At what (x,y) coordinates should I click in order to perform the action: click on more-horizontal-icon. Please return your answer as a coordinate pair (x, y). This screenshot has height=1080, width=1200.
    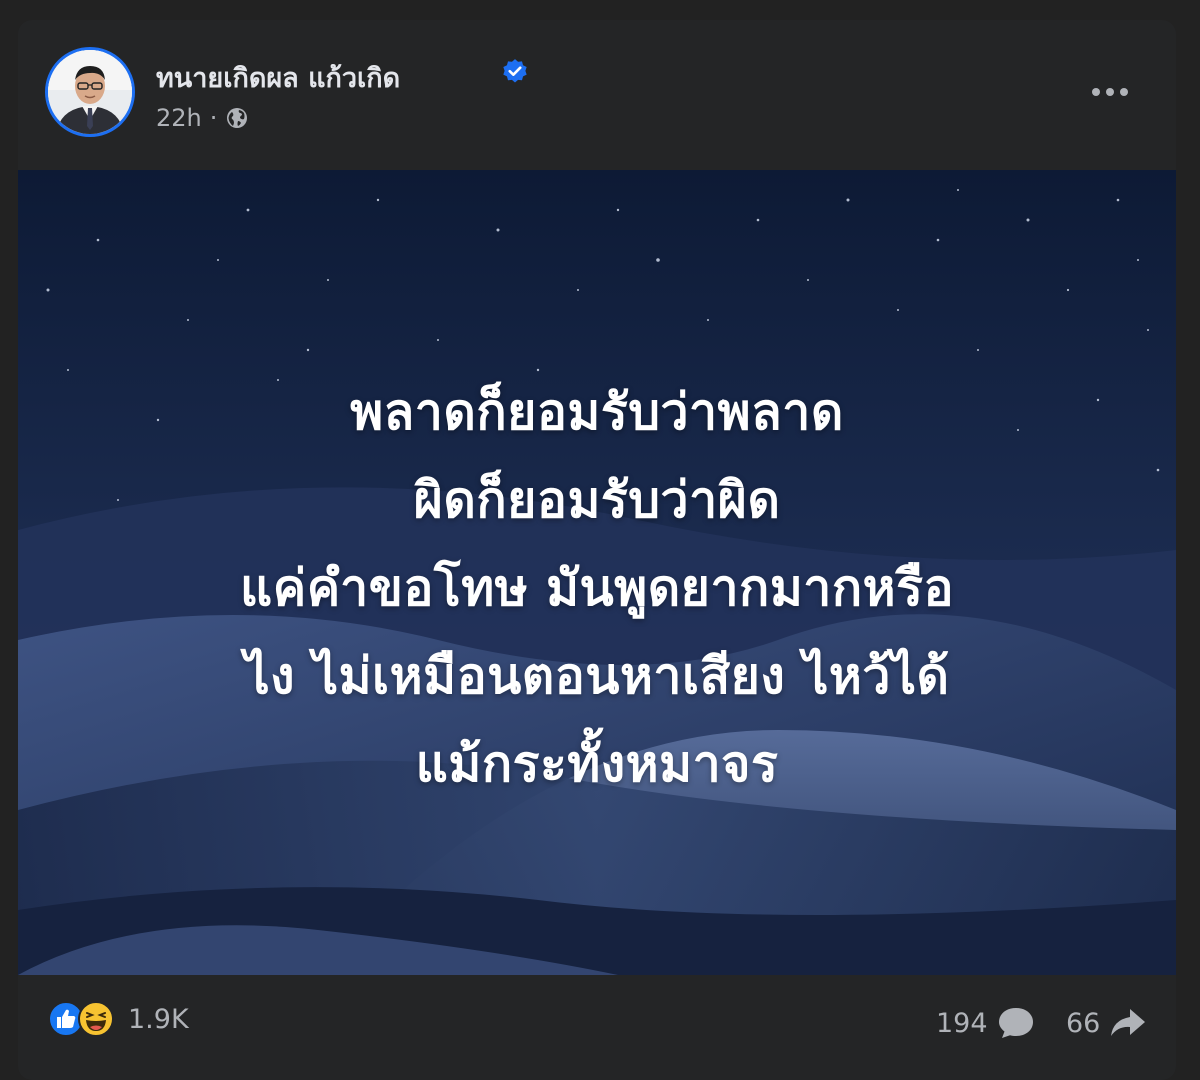
    Looking at the image, I should click on (1110, 92).